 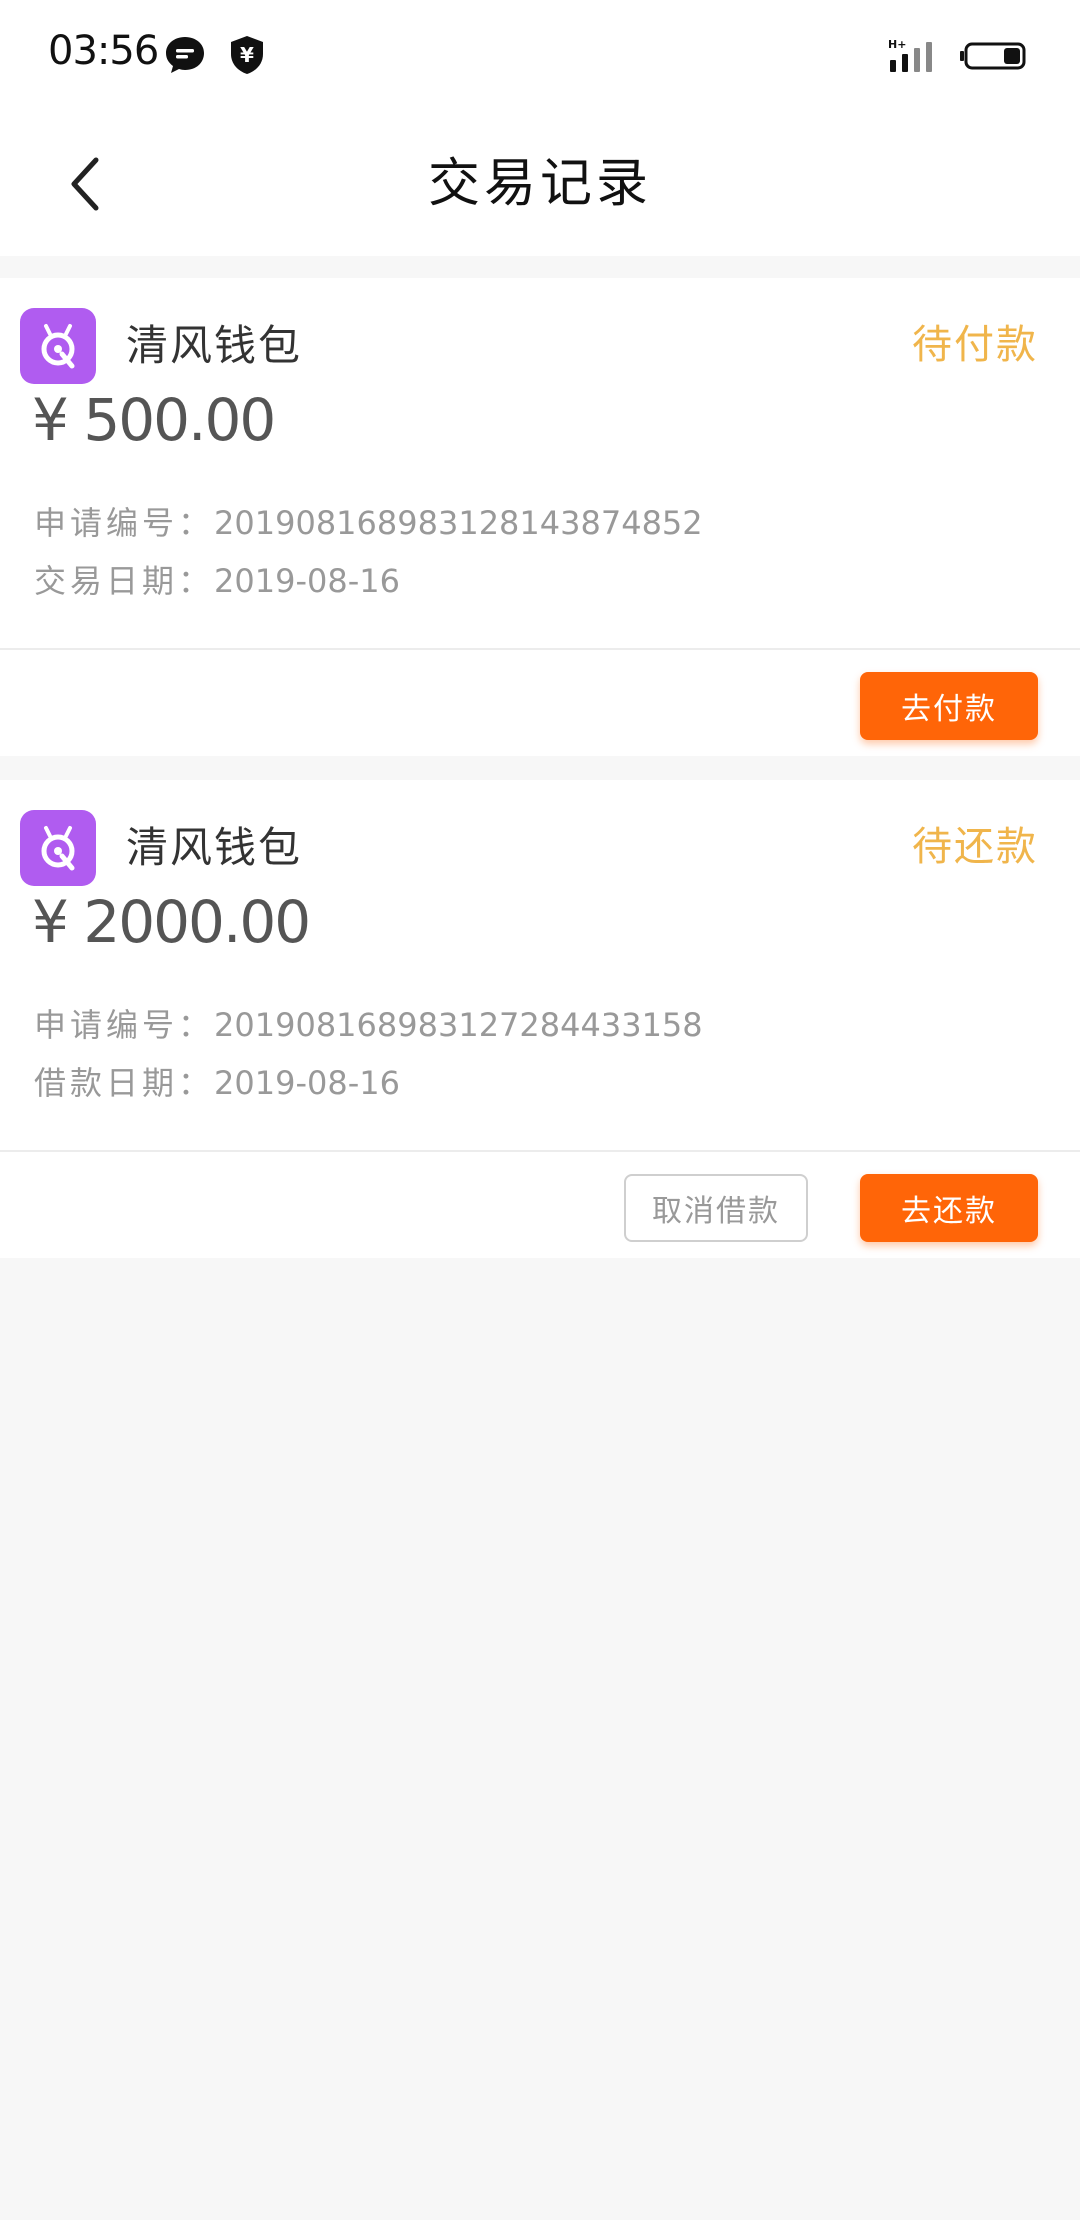 What do you see at coordinates (540, 1204) in the screenshot?
I see `record-card-footer: 取消借款 去还款` at bounding box center [540, 1204].